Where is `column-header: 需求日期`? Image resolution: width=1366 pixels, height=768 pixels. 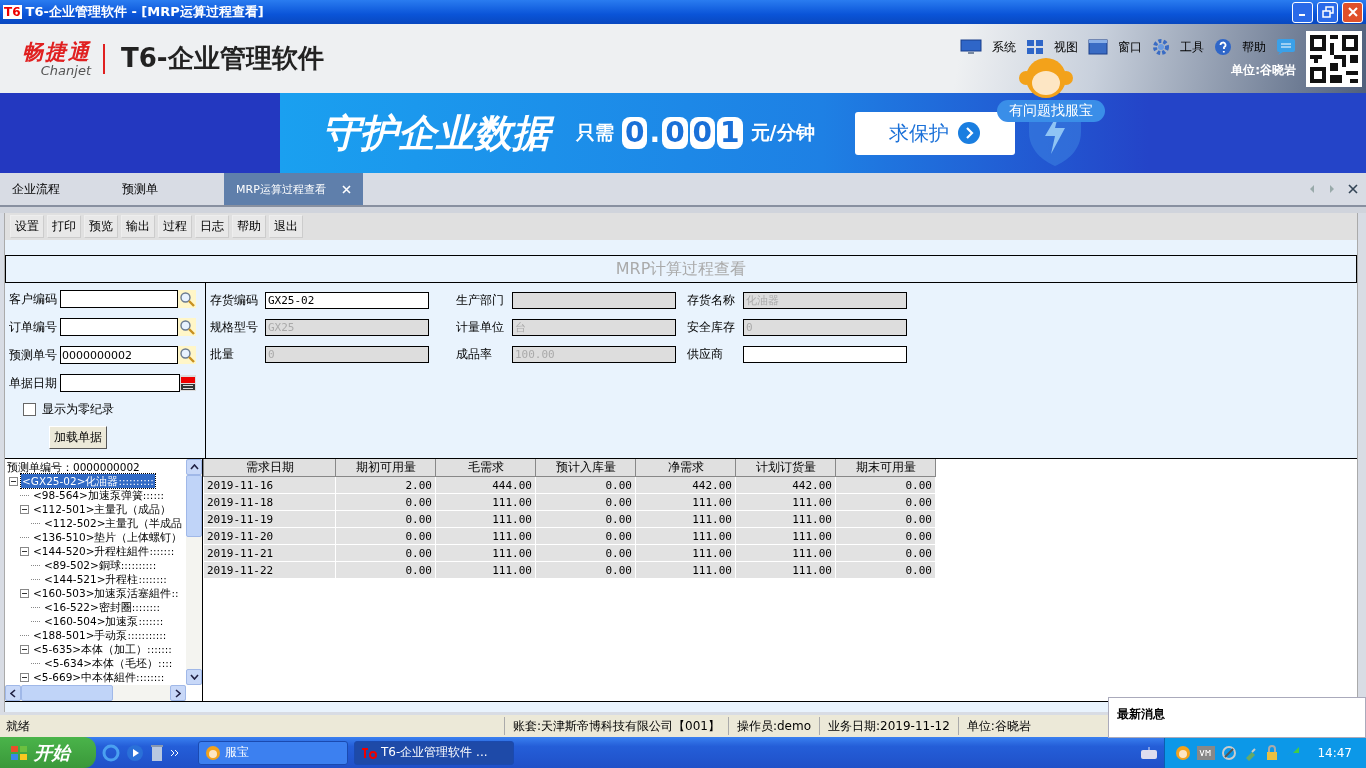 column-header: 需求日期 is located at coordinates (269, 468).